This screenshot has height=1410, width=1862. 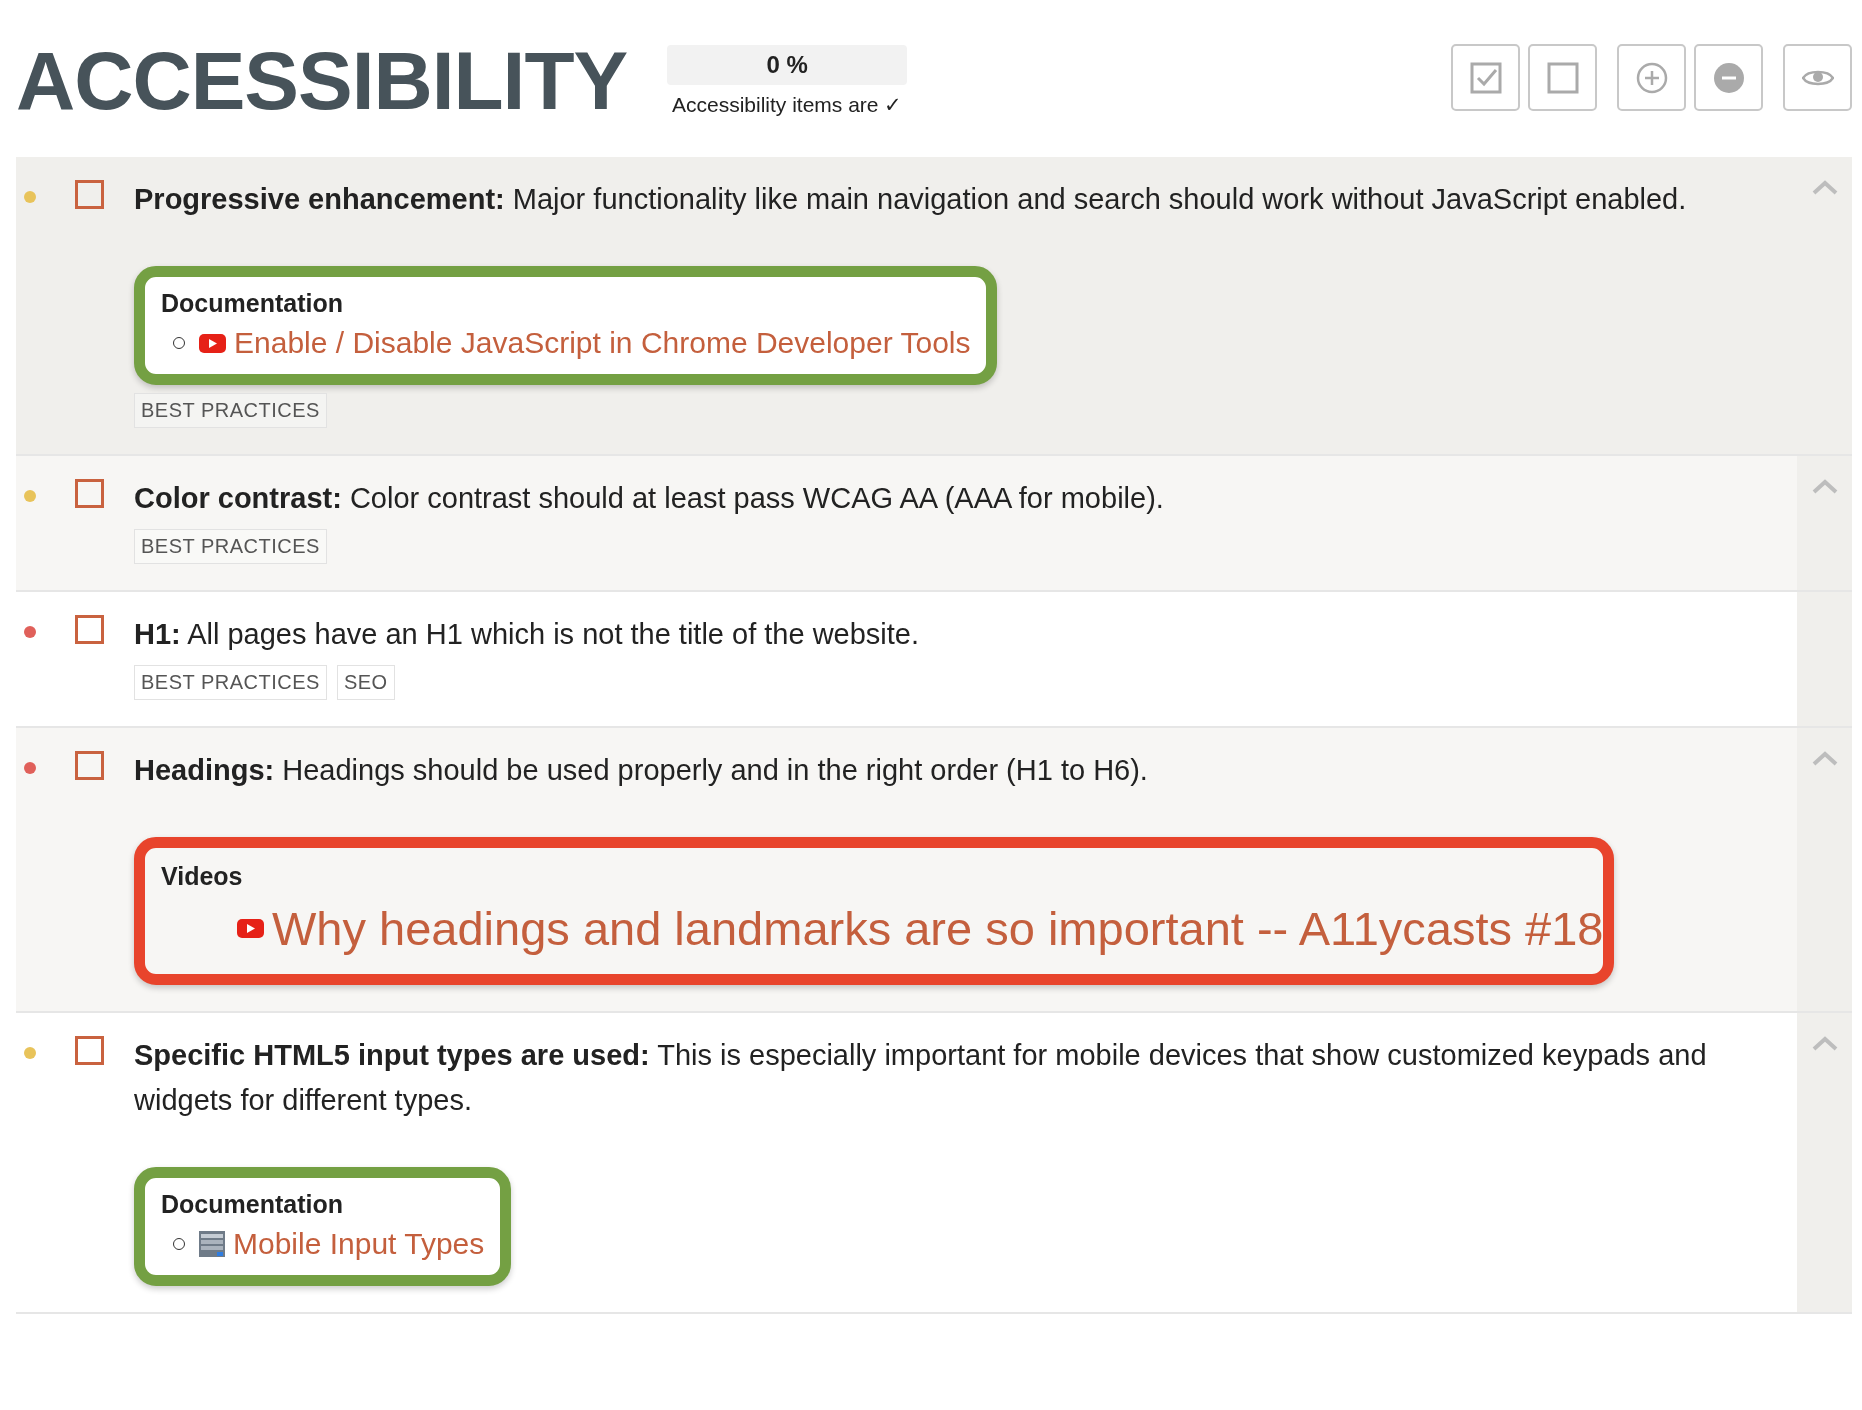 What do you see at coordinates (649, 498) in the screenshot?
I see `item-description: Color contrast: Color contrast should at least pass WCAG AA (AAA for mobile).` at bounding box center [649, 498].